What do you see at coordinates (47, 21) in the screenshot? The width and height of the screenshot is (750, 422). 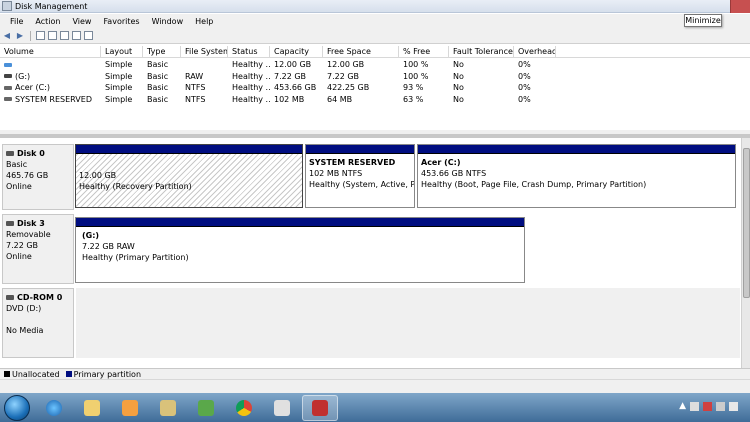 I see `menu-action: Action` at bounding box center [47, 21].